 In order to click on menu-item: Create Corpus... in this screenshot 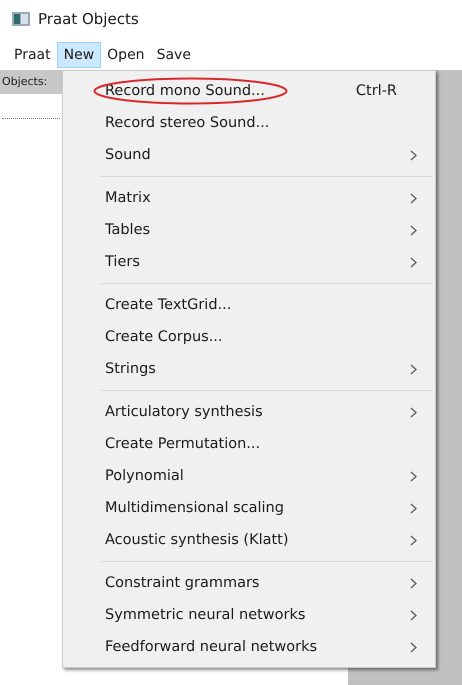, I will do `click(249, 337)`.